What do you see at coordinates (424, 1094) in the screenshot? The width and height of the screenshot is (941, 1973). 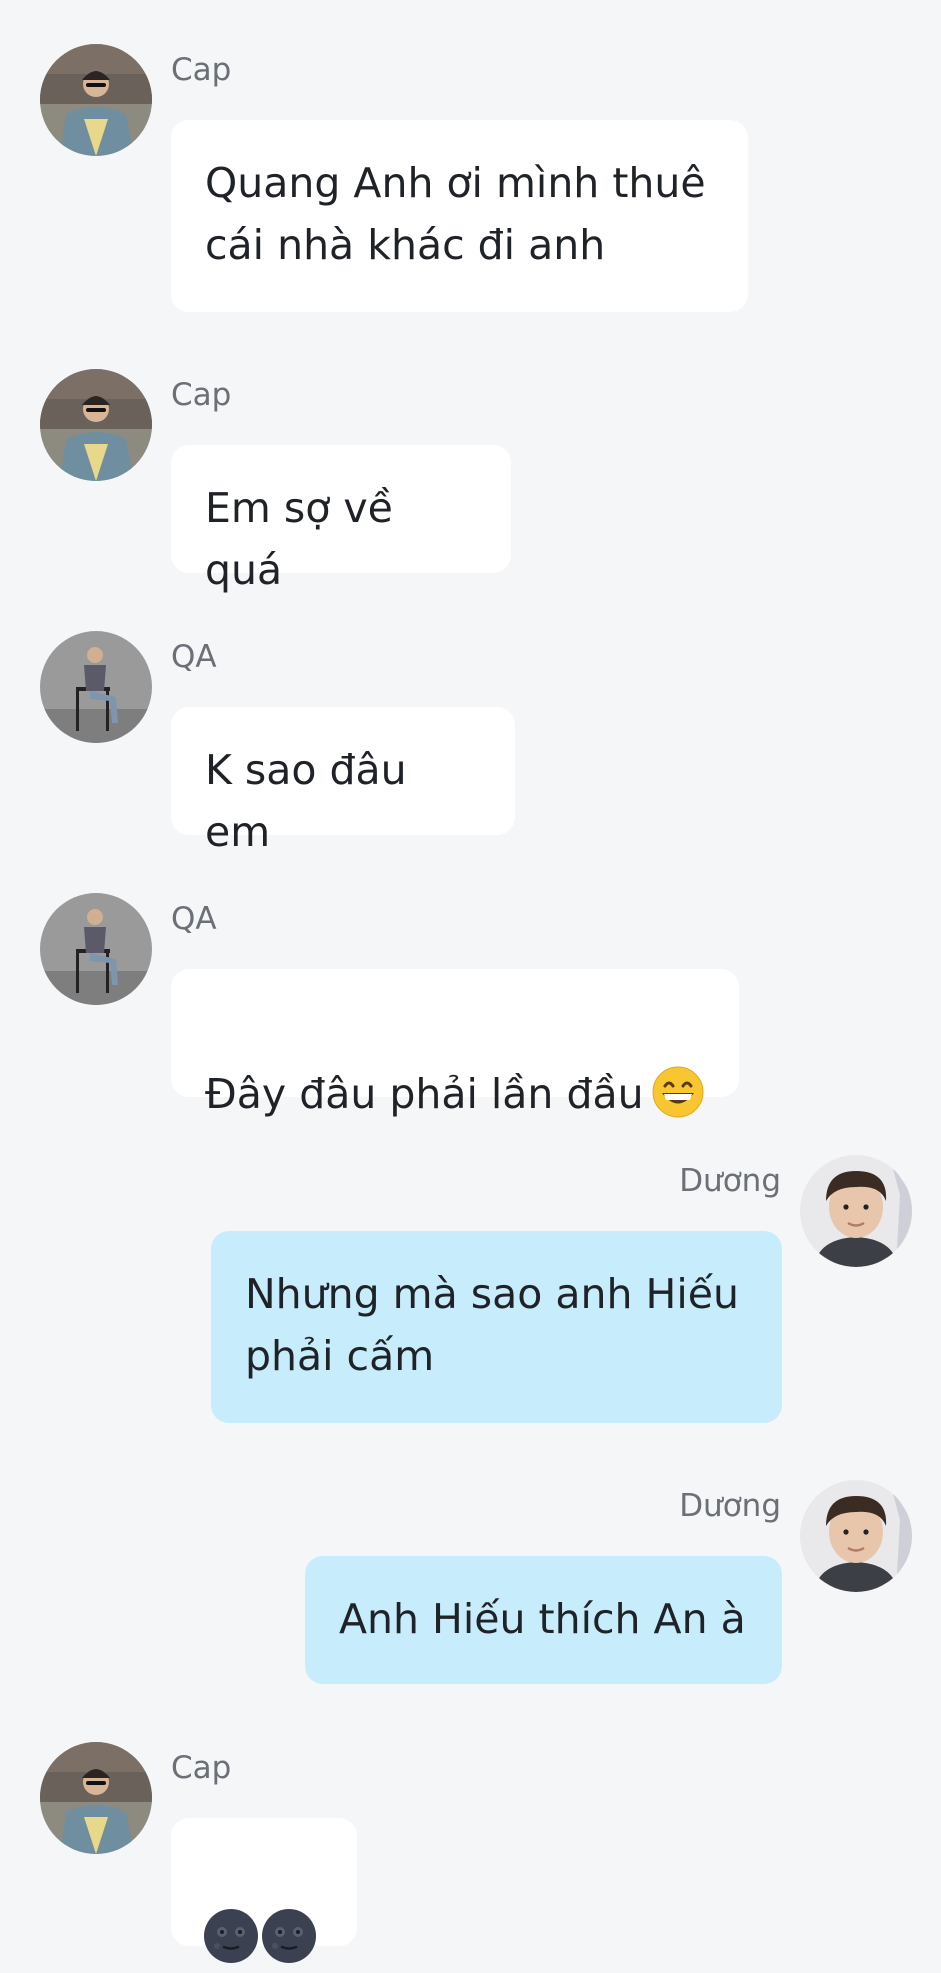 I see `message-text: Đây đâu phải lần đầu` at bounding box center [424, 1094].